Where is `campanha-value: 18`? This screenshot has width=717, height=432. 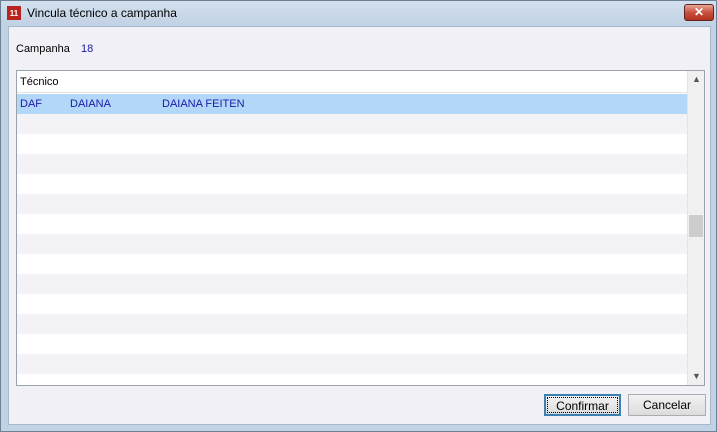 campanha-value: 18 is located at coordinates (87, 49).